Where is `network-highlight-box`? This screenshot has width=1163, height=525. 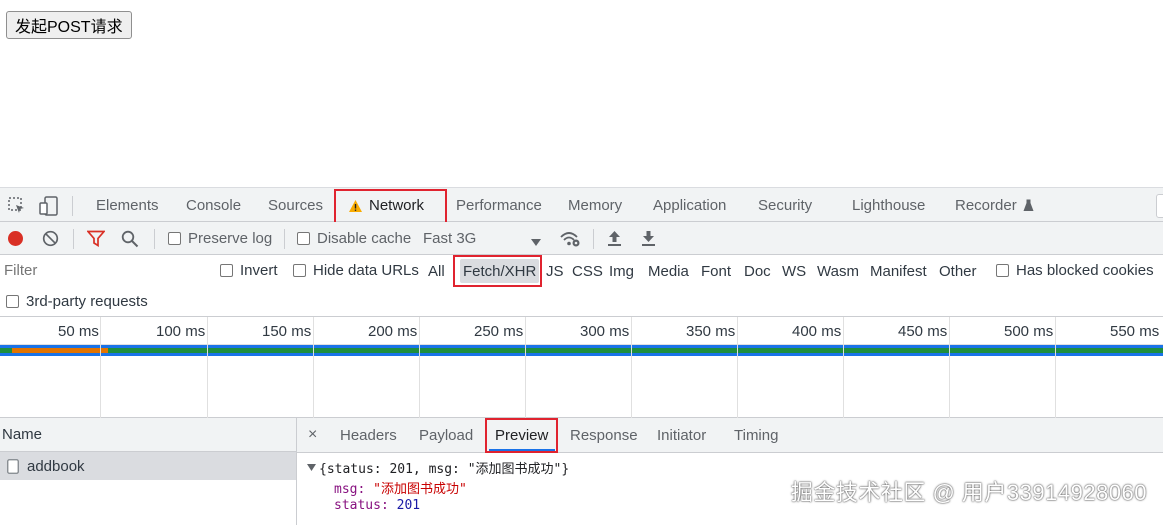
network-highlight-box is located at coordinates (390, 206).